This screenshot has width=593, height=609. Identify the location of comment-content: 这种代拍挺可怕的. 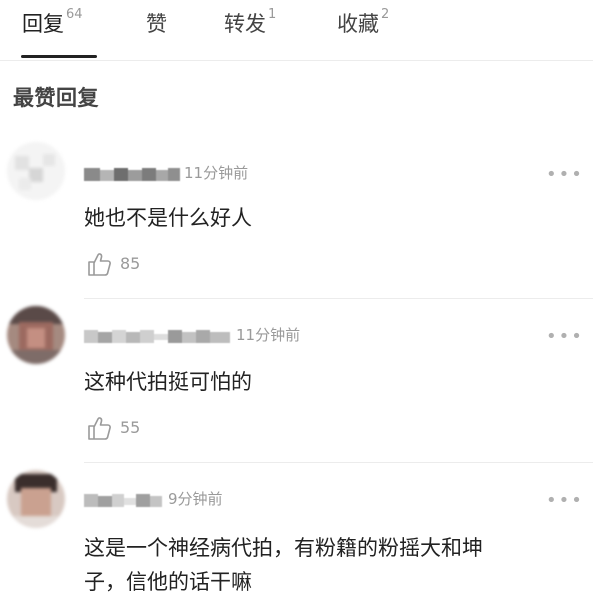
(168, 382).